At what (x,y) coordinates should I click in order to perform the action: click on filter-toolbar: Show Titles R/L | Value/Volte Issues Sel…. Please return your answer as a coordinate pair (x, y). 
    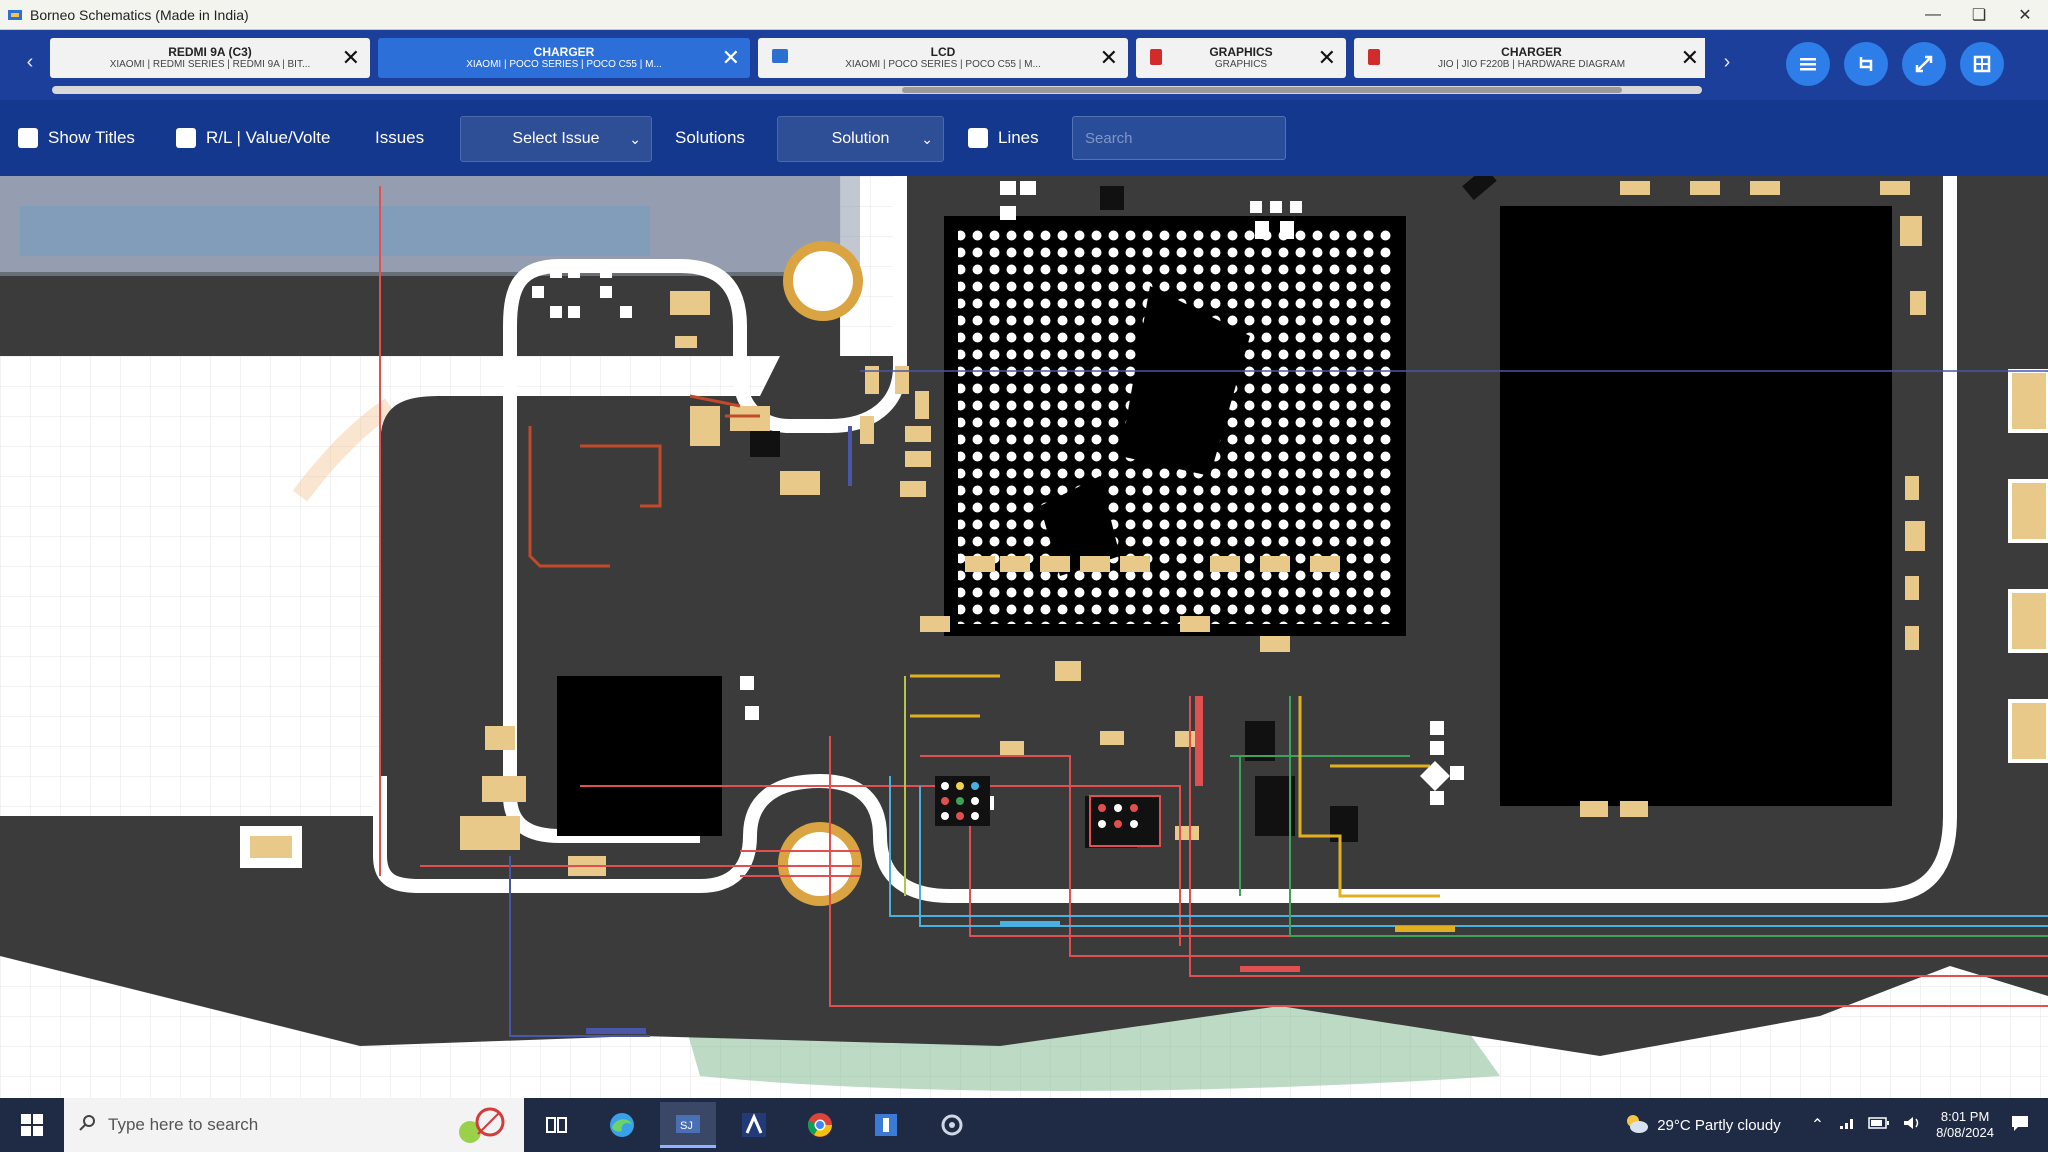
    Looking at the image, I should click on (1024, 138).